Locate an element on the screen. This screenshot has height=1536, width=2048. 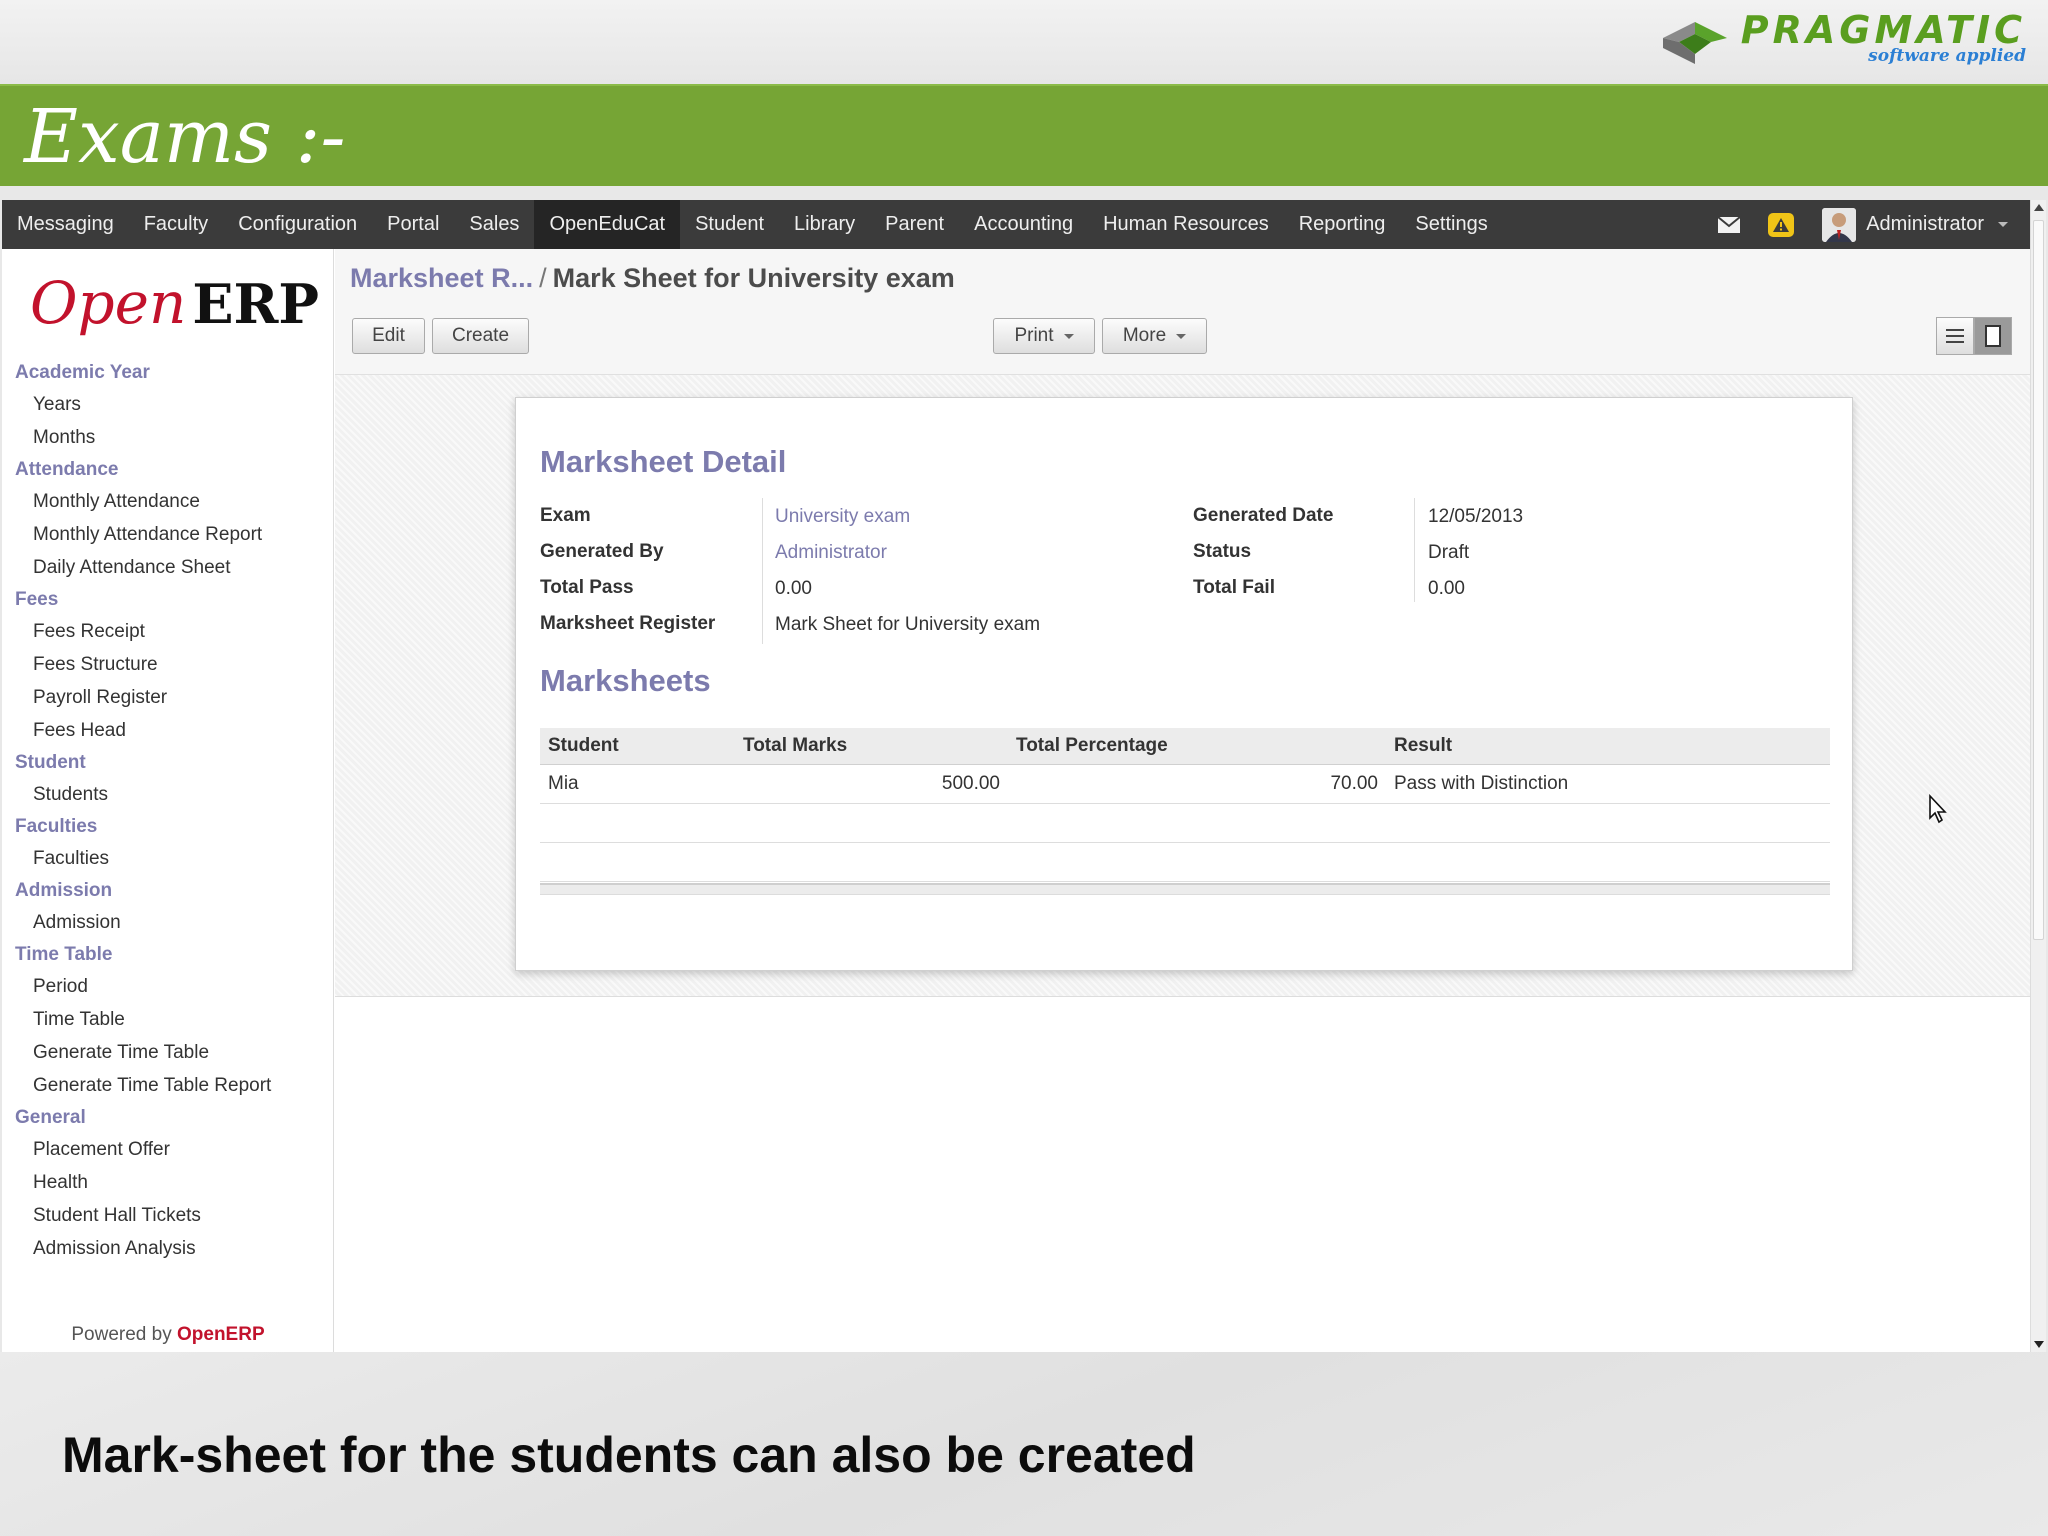
nav-reporting: Reporting is located at coordinates (1342, 224).